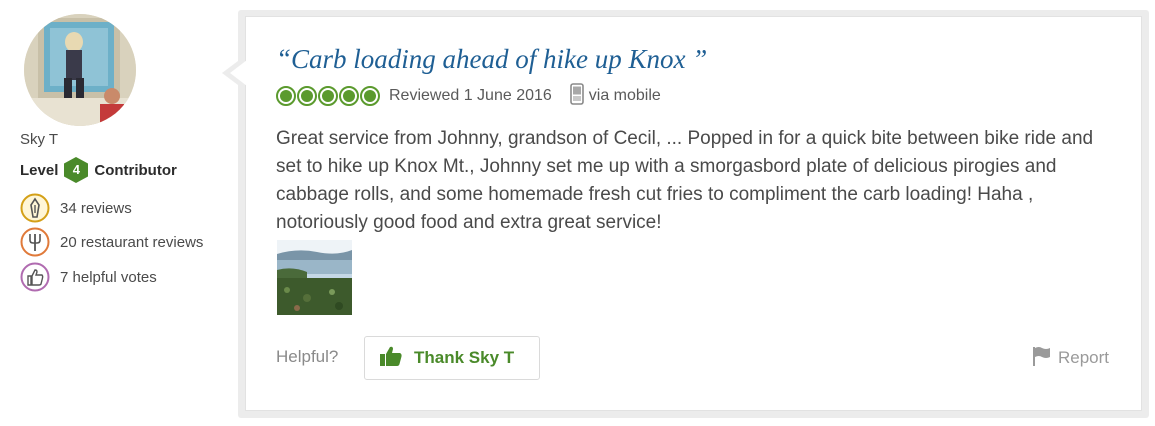  I want to click on thank-button: Thank Sky T, so click(452, 358).